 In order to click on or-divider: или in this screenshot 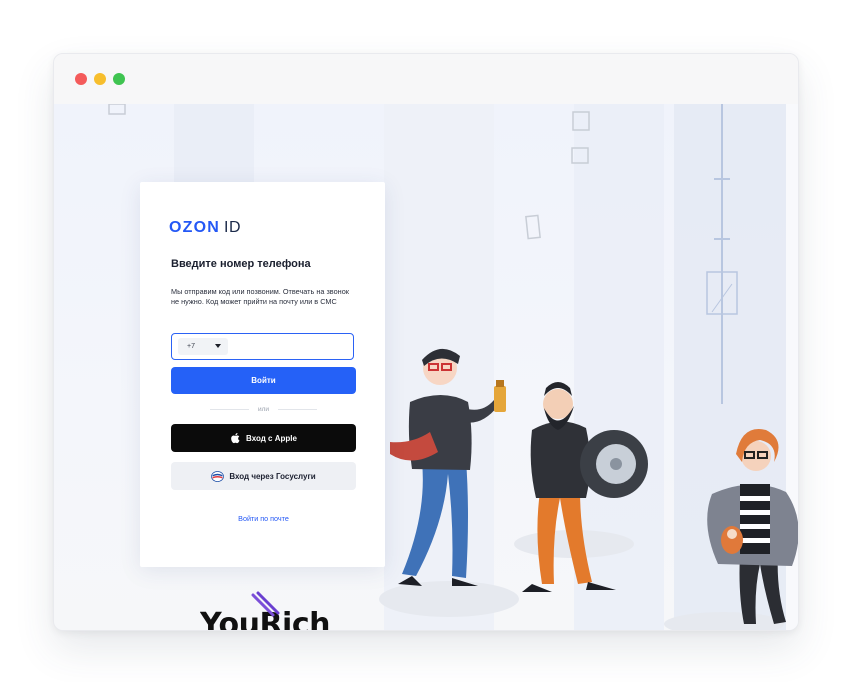, I will do `click(263, 409)`.